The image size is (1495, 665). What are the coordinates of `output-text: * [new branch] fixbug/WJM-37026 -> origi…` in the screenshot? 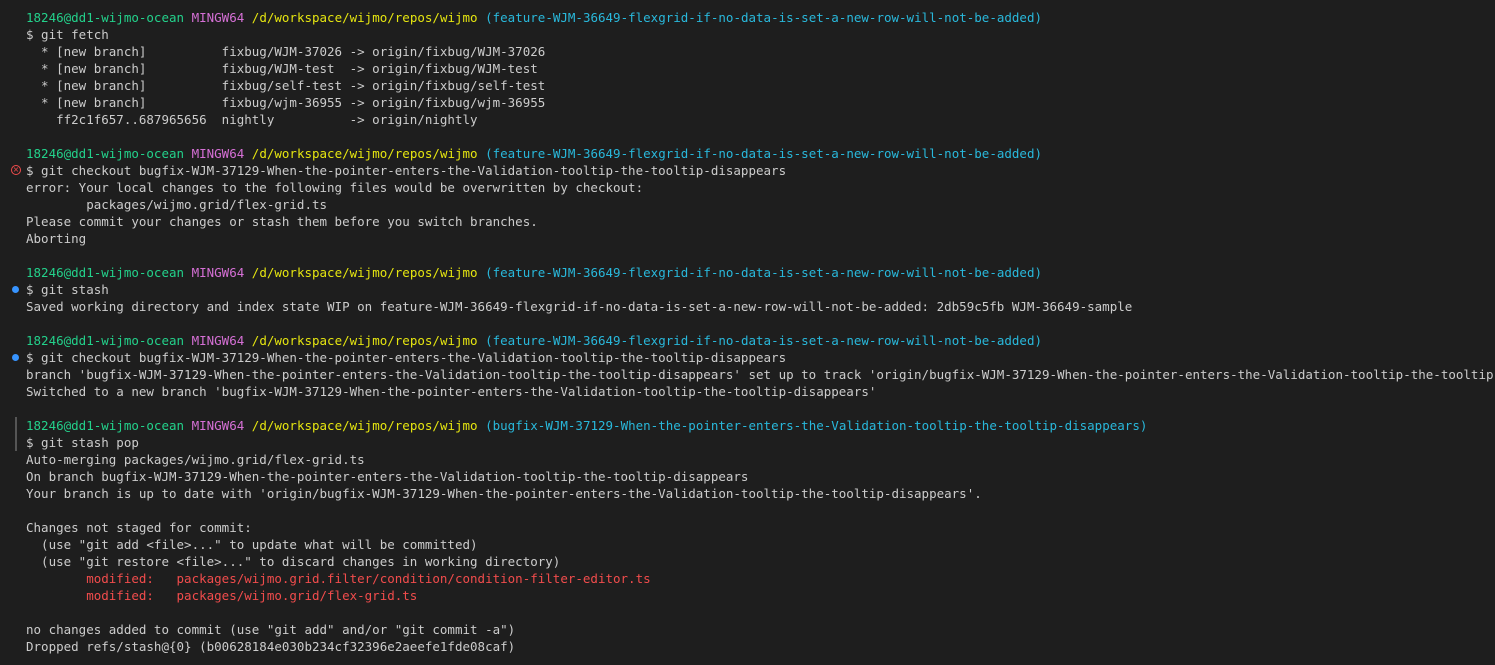 It's located at (286, 51).